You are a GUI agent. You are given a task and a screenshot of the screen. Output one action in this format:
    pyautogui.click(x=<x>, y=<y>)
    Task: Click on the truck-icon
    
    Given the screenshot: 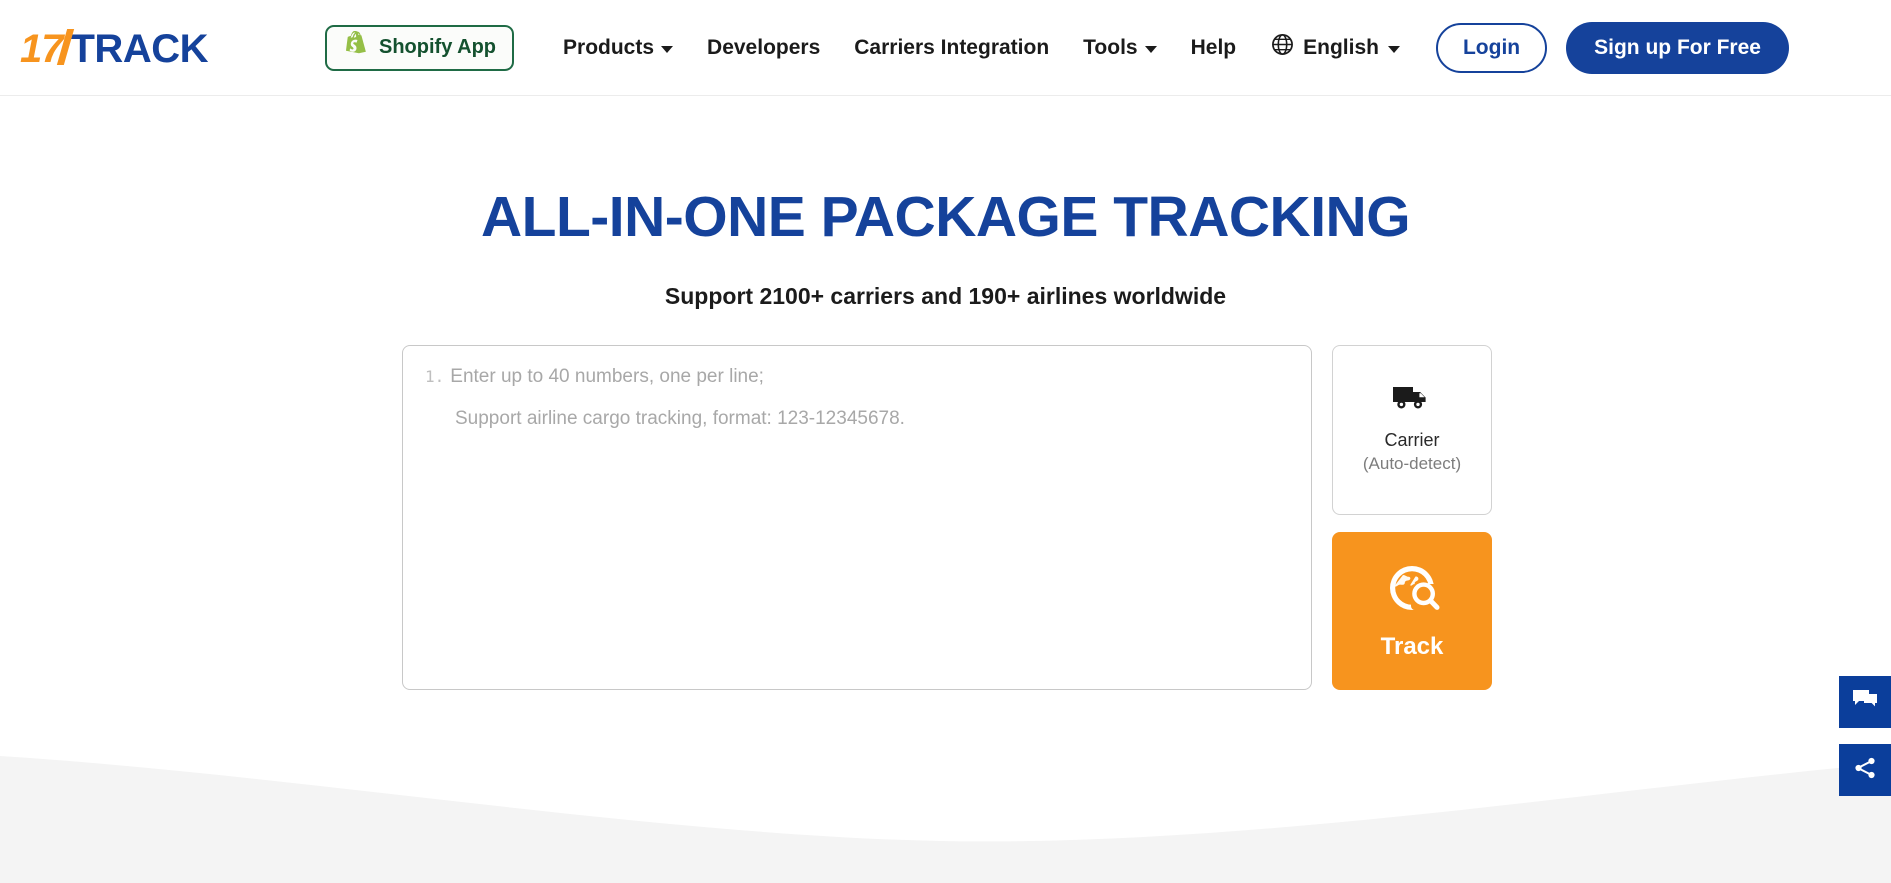 What is the action you would take?
    pyautogui.click(x=1412, y=401)
    